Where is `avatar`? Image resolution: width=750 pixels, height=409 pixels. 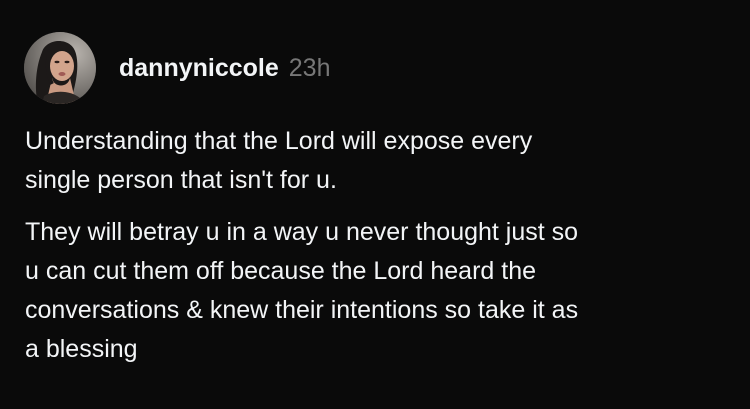
avatar is located at coordinates (60, 68).